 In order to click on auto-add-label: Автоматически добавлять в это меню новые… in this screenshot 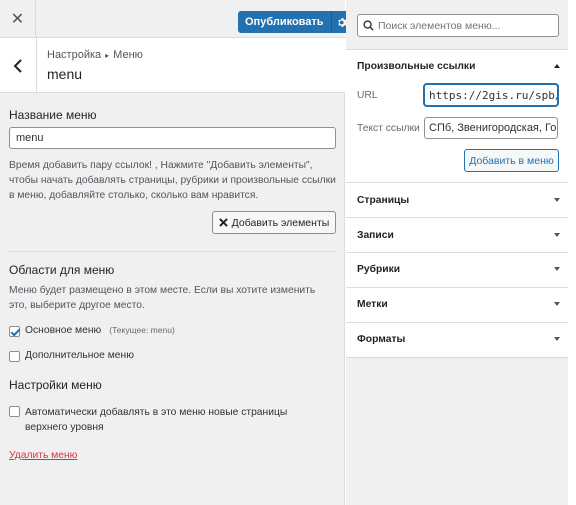, I will do `click(156, 420)`.